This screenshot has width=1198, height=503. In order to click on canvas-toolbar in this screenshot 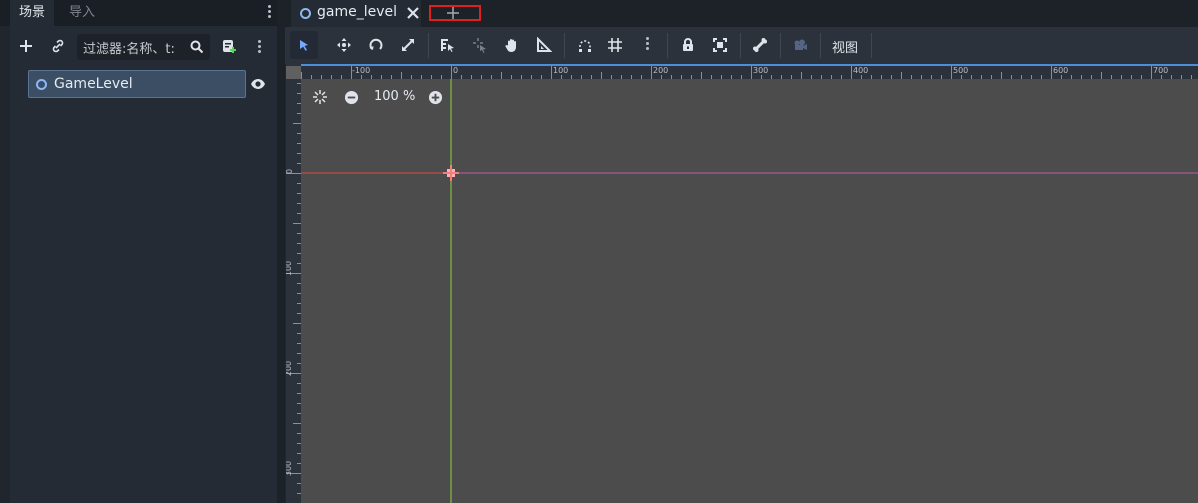, I will do `click(741, 45)`.